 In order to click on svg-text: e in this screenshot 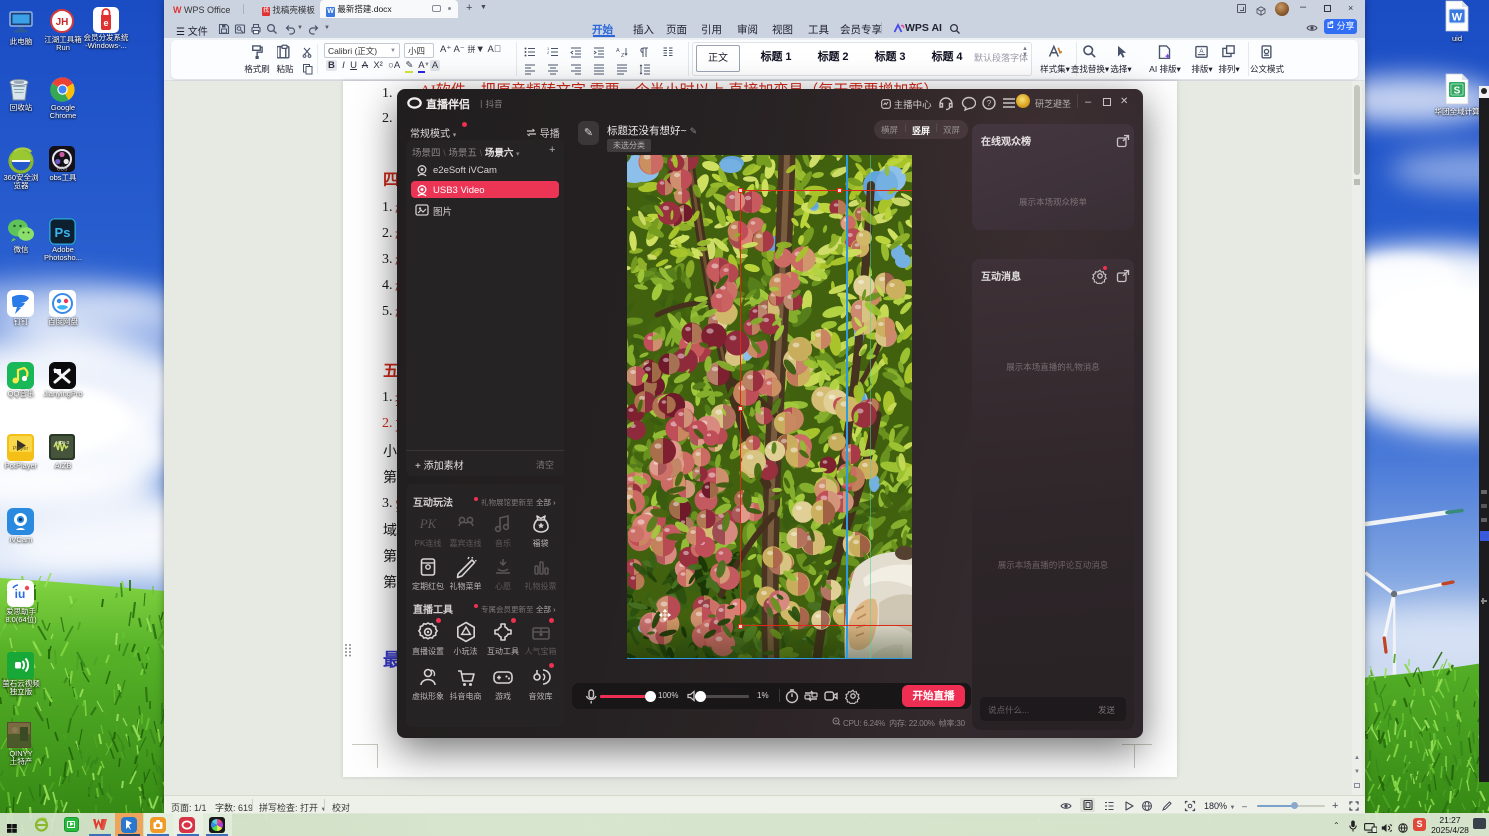, I will do `click(105, 23)`.